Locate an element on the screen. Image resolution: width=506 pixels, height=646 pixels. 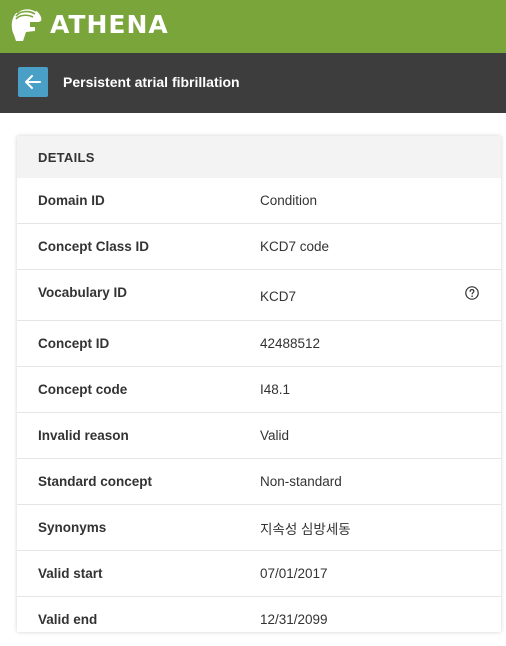
arrow-left-icon is located at coordinates (33, 82).